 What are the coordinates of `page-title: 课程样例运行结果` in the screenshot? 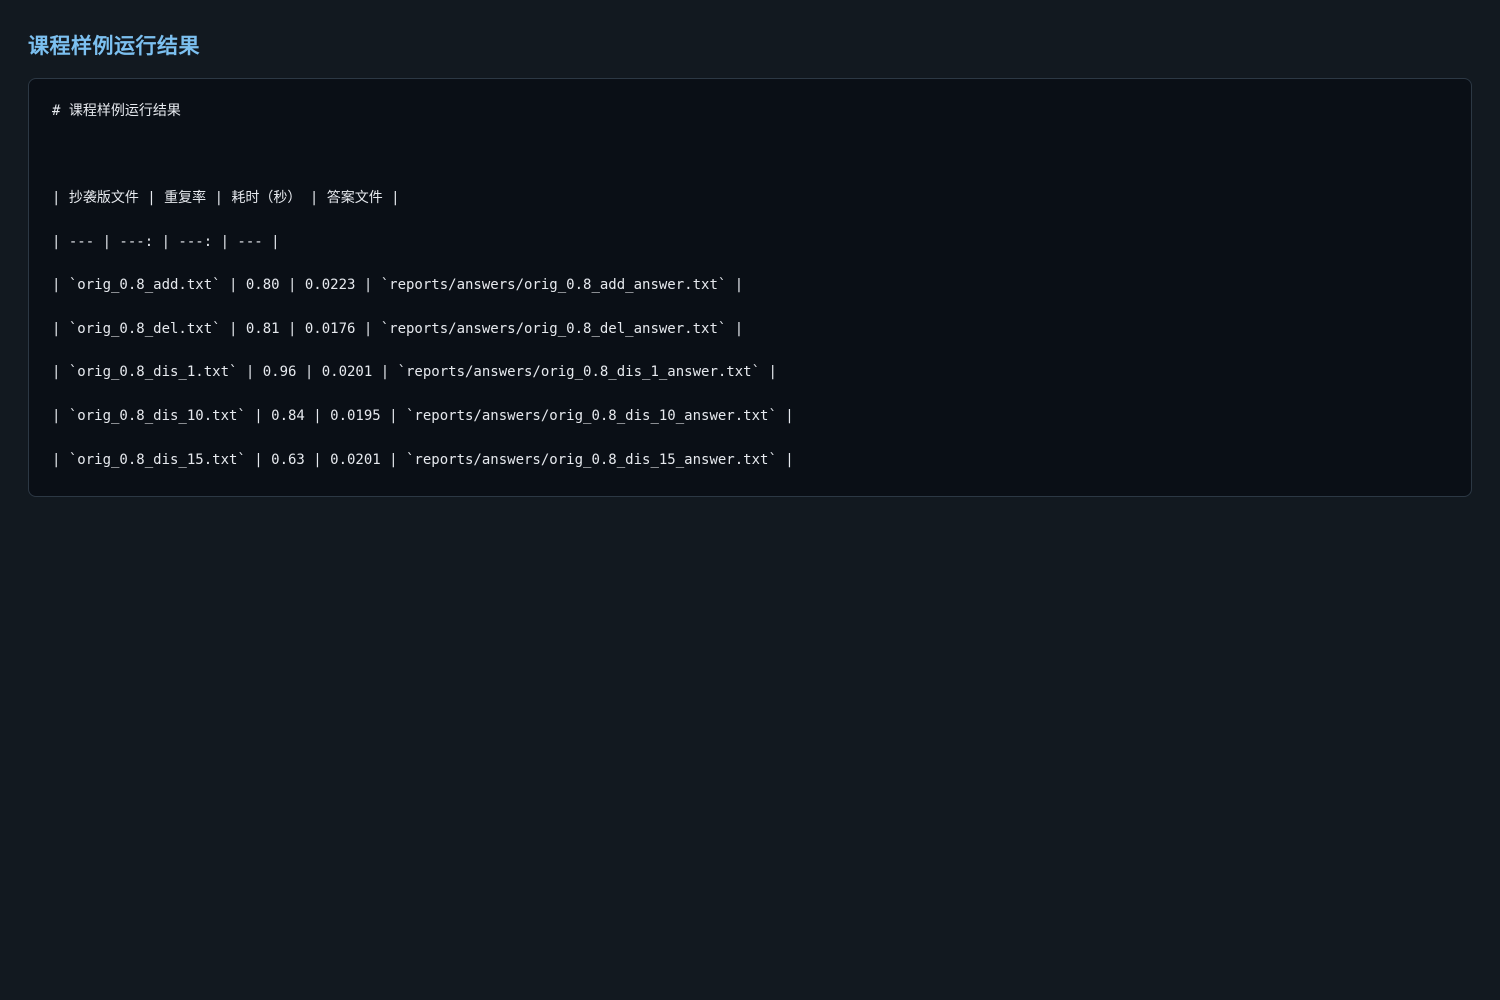 It's located at (114, 46).